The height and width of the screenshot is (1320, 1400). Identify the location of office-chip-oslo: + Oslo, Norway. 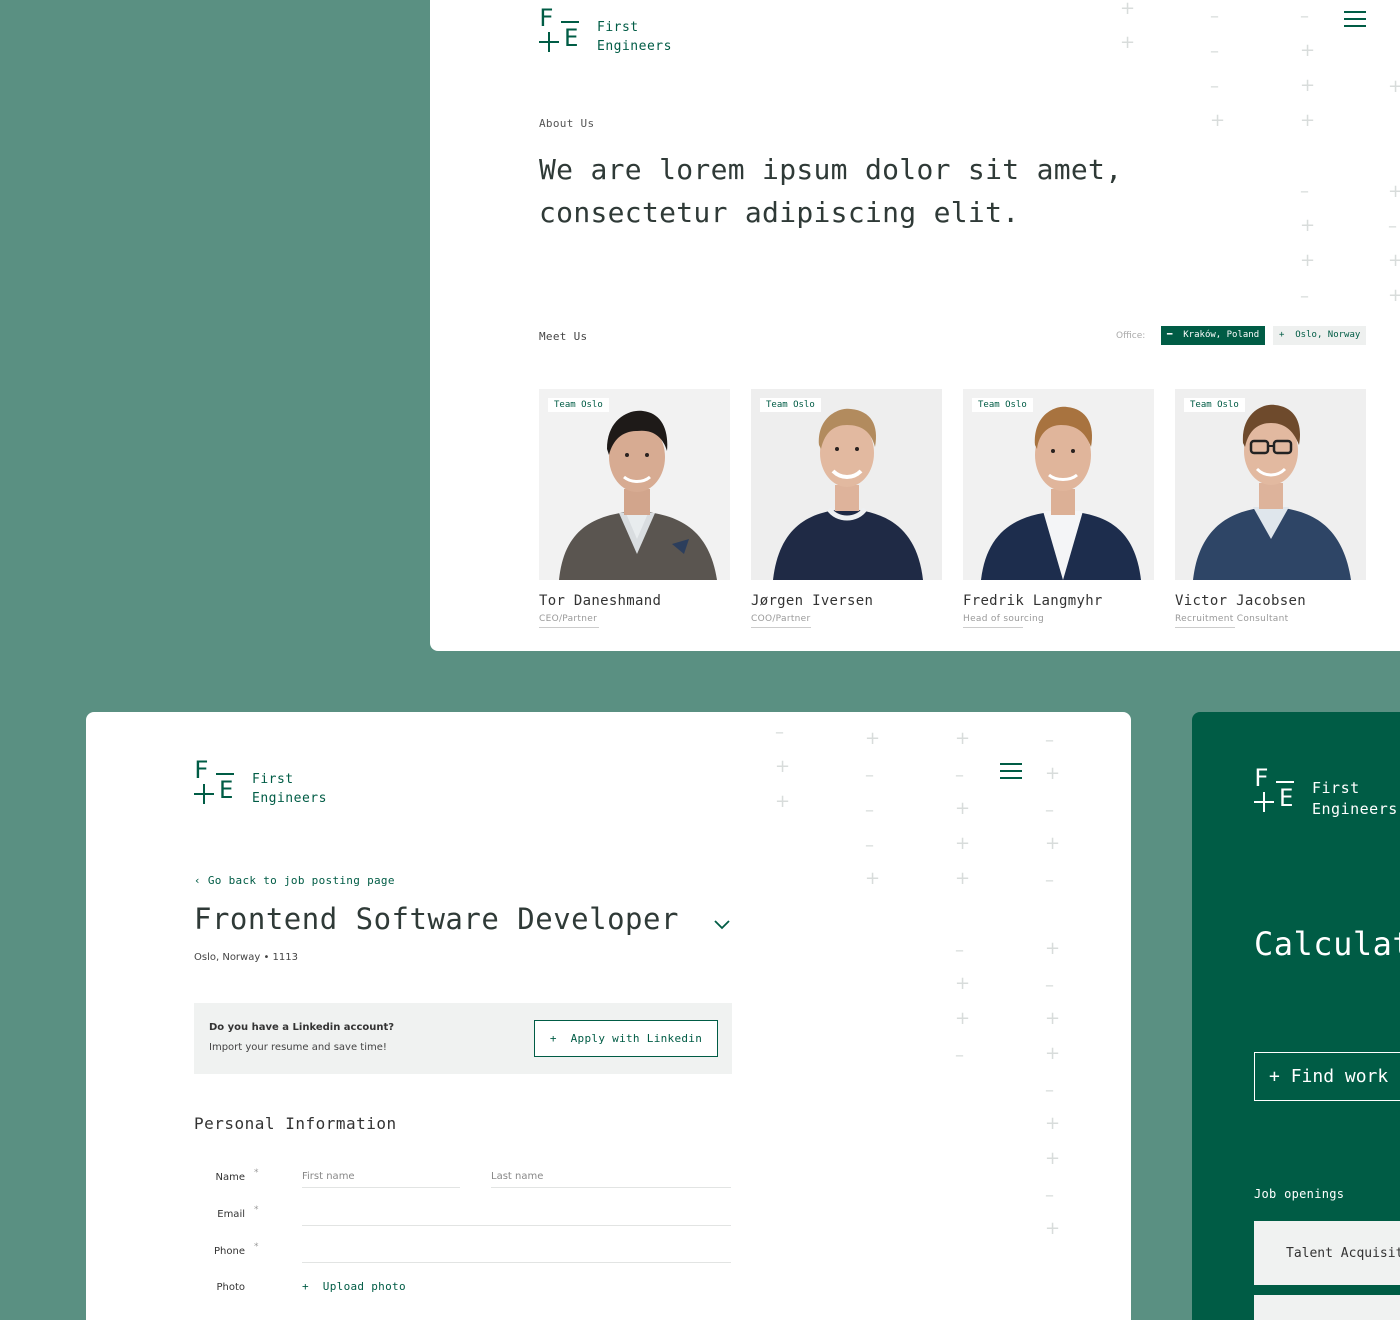
(1320, 335).